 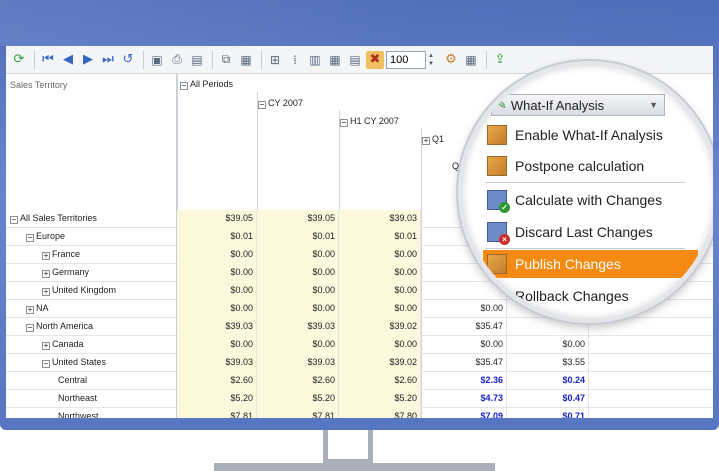 What do you see at coordinates (315, 60) in the screenshot?
I see `layout-icon: ▥` at bounding box center [315, 60].